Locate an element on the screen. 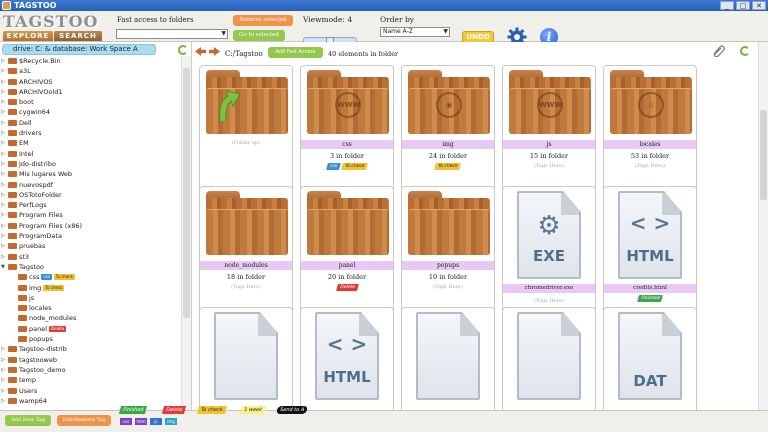  tree-item: ▷ ARCHIVOold1 is located at coordinates (90, 92).